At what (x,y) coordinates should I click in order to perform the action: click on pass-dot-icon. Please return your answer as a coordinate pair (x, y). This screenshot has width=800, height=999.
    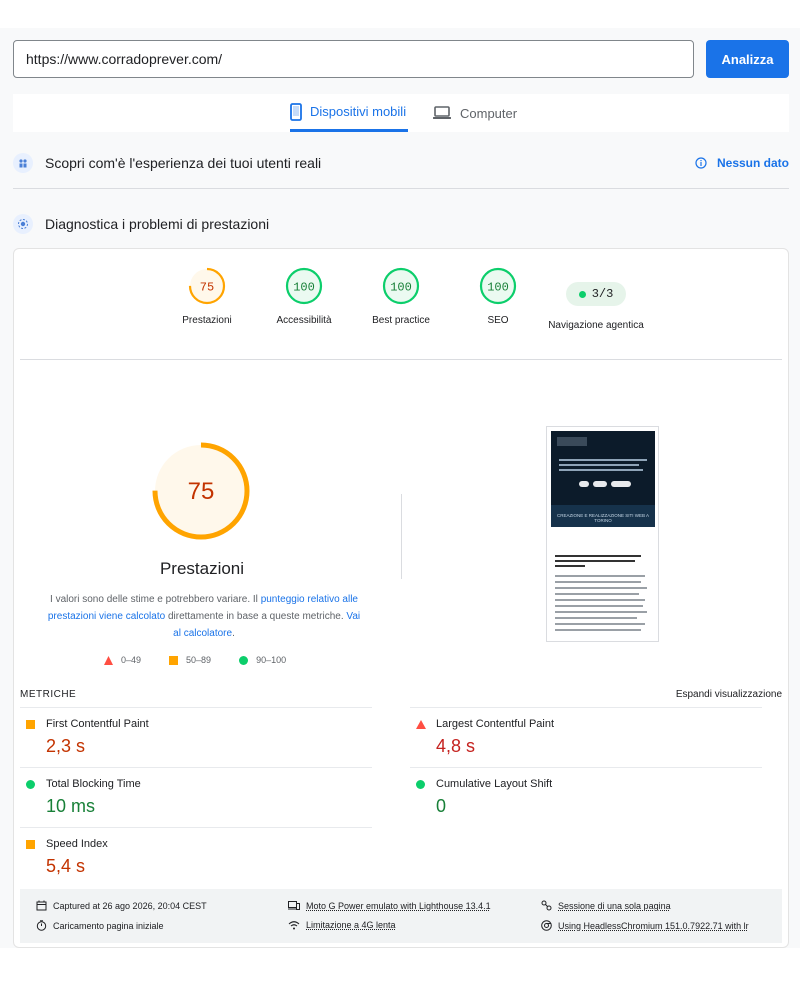
    Looking at the image, I should click on (582, 294).